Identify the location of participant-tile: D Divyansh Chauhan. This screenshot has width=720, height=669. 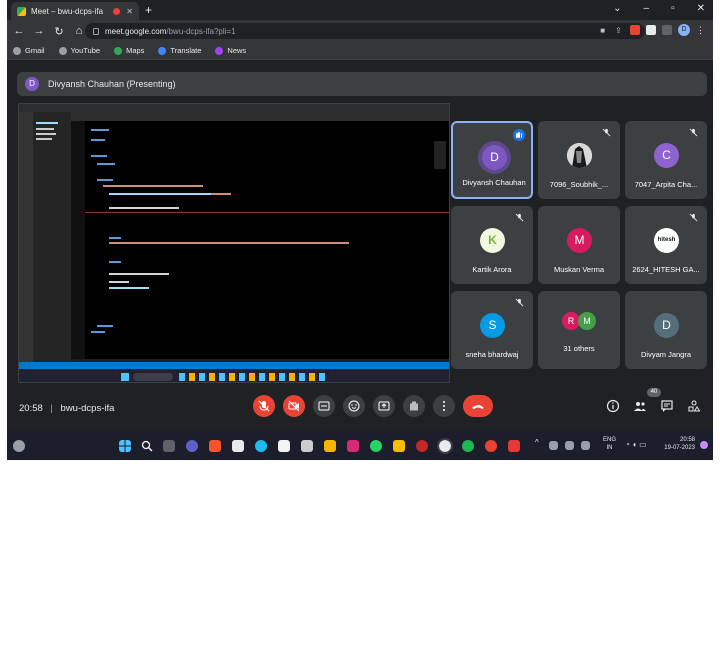
(492, 160).